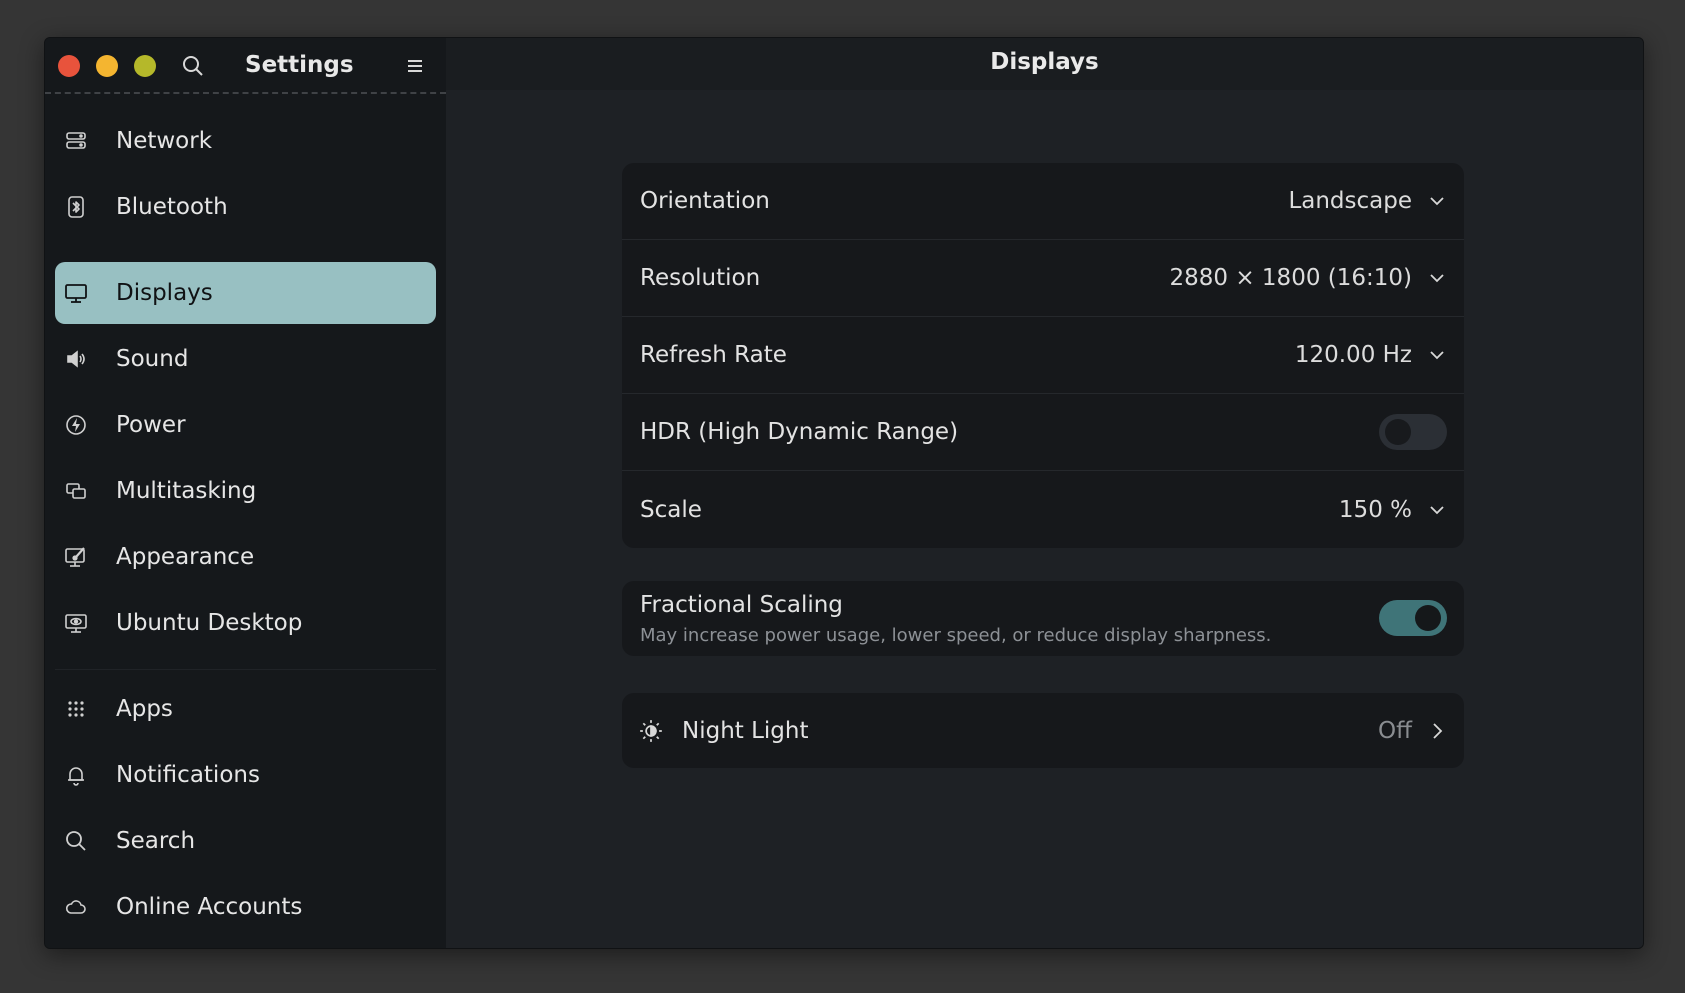  Describe the element at coordinates (1291, 278) in the screenshot. I see `resolution-value: 2880 × 1800 (16:10)` at that location.